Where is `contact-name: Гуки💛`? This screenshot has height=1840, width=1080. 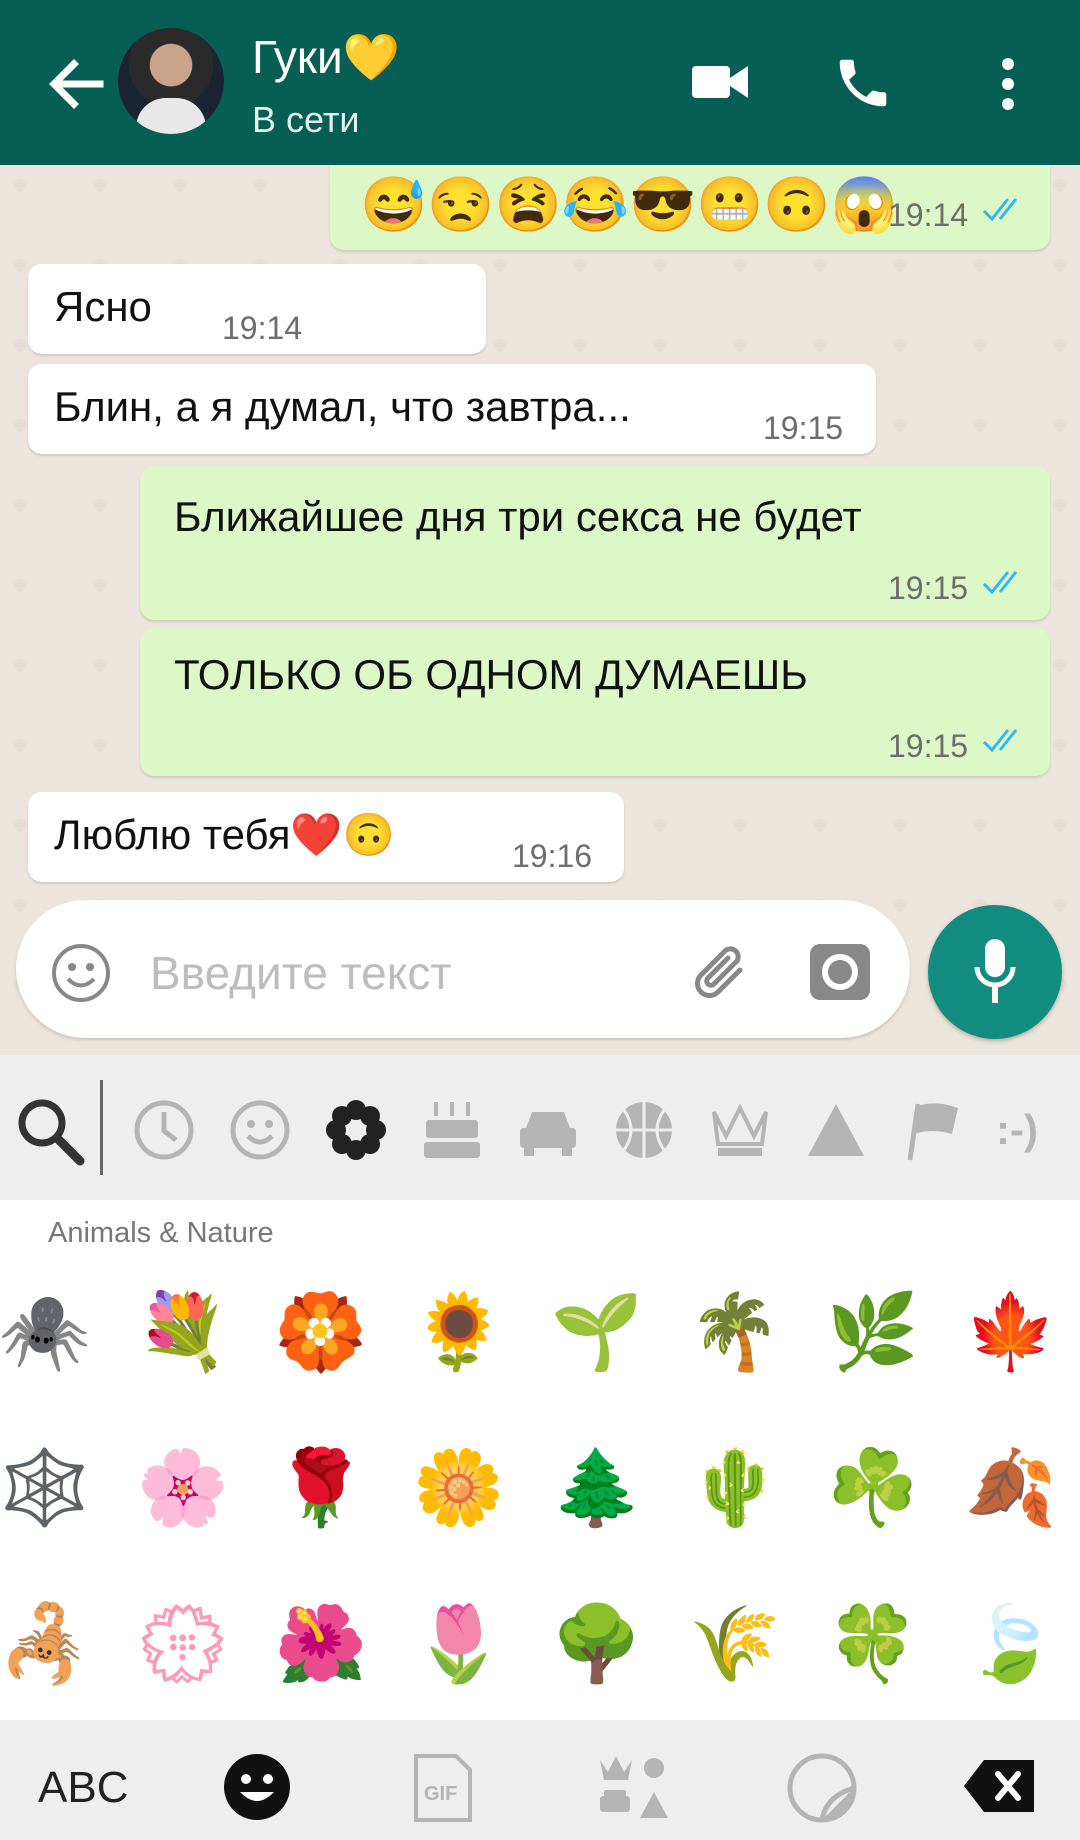 contact-name: Гуки💛 is located at coordinates (326, 57).